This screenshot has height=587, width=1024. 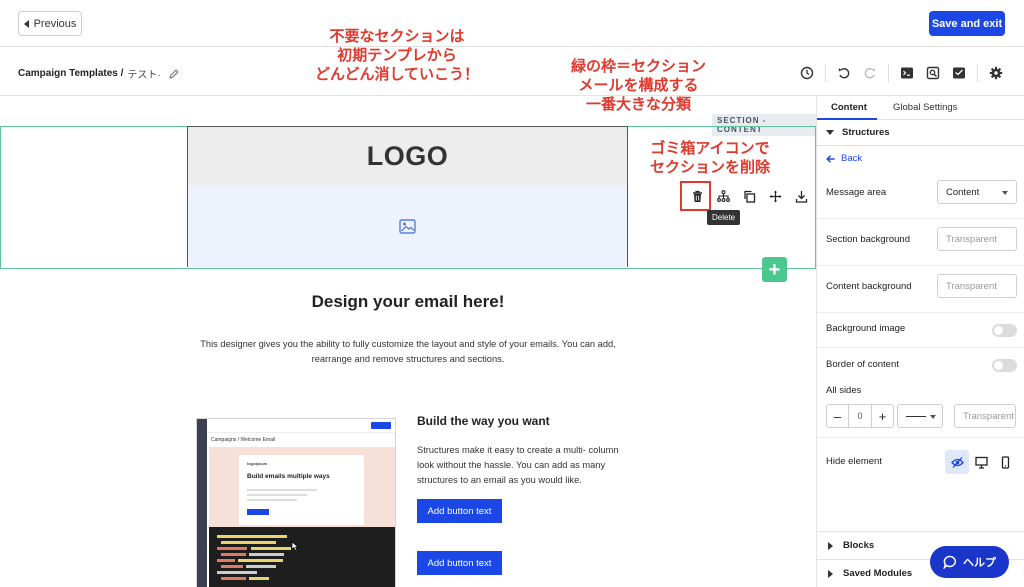 What do you see at coordinates (844, 390) in the screenshot?
I see `all-sides-label: All sides` at bounding box center [844, 390].